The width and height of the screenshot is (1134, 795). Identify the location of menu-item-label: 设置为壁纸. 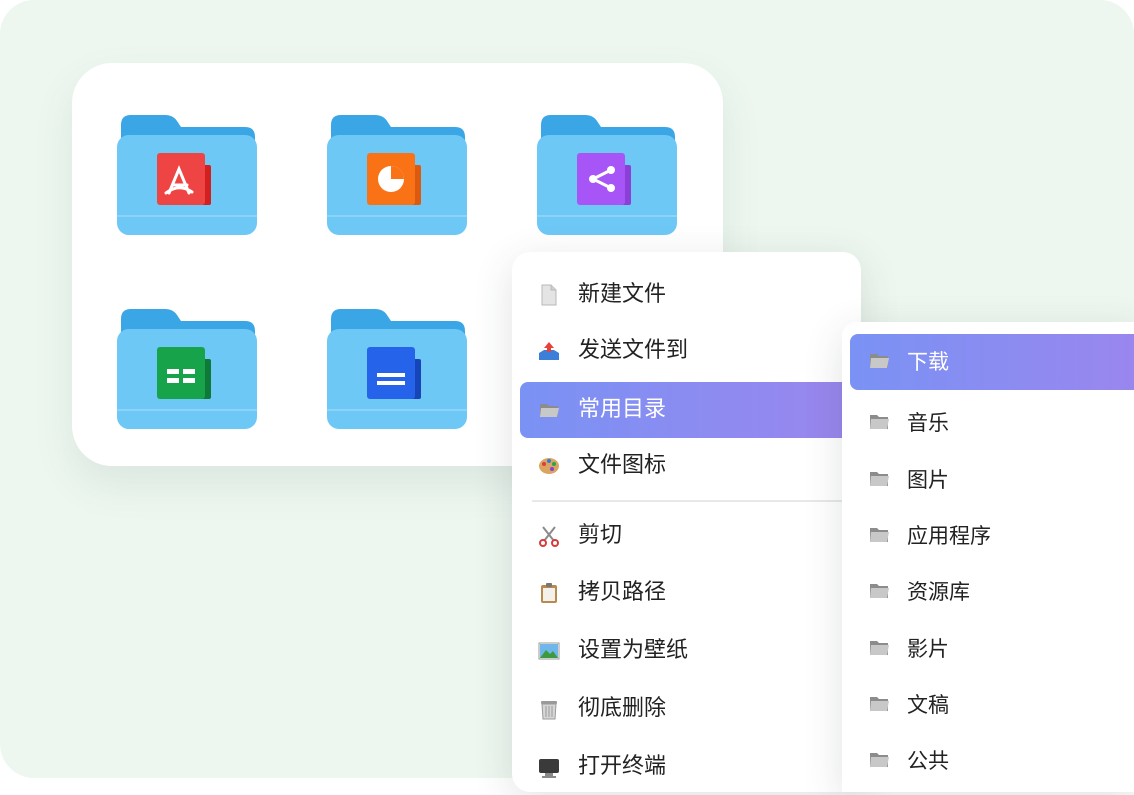
(633, 650).